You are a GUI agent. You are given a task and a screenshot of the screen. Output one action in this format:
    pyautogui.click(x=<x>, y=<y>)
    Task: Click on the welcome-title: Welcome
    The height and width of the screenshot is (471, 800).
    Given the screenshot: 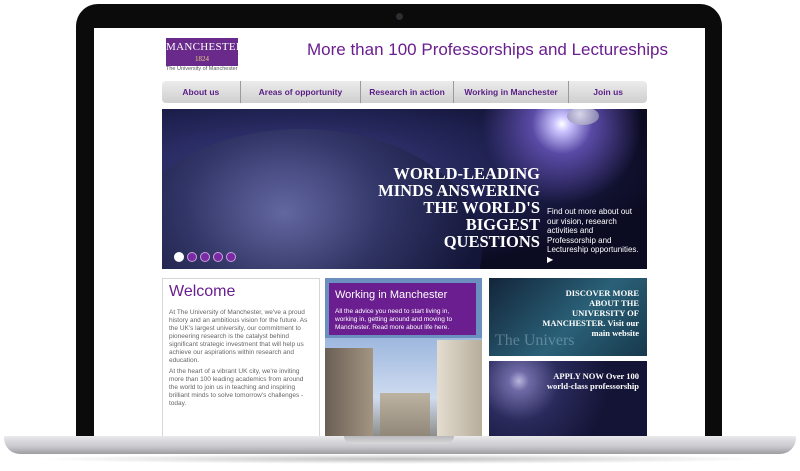 What is the action you would take?
    pyautogui.click(x=202, y=291)
    